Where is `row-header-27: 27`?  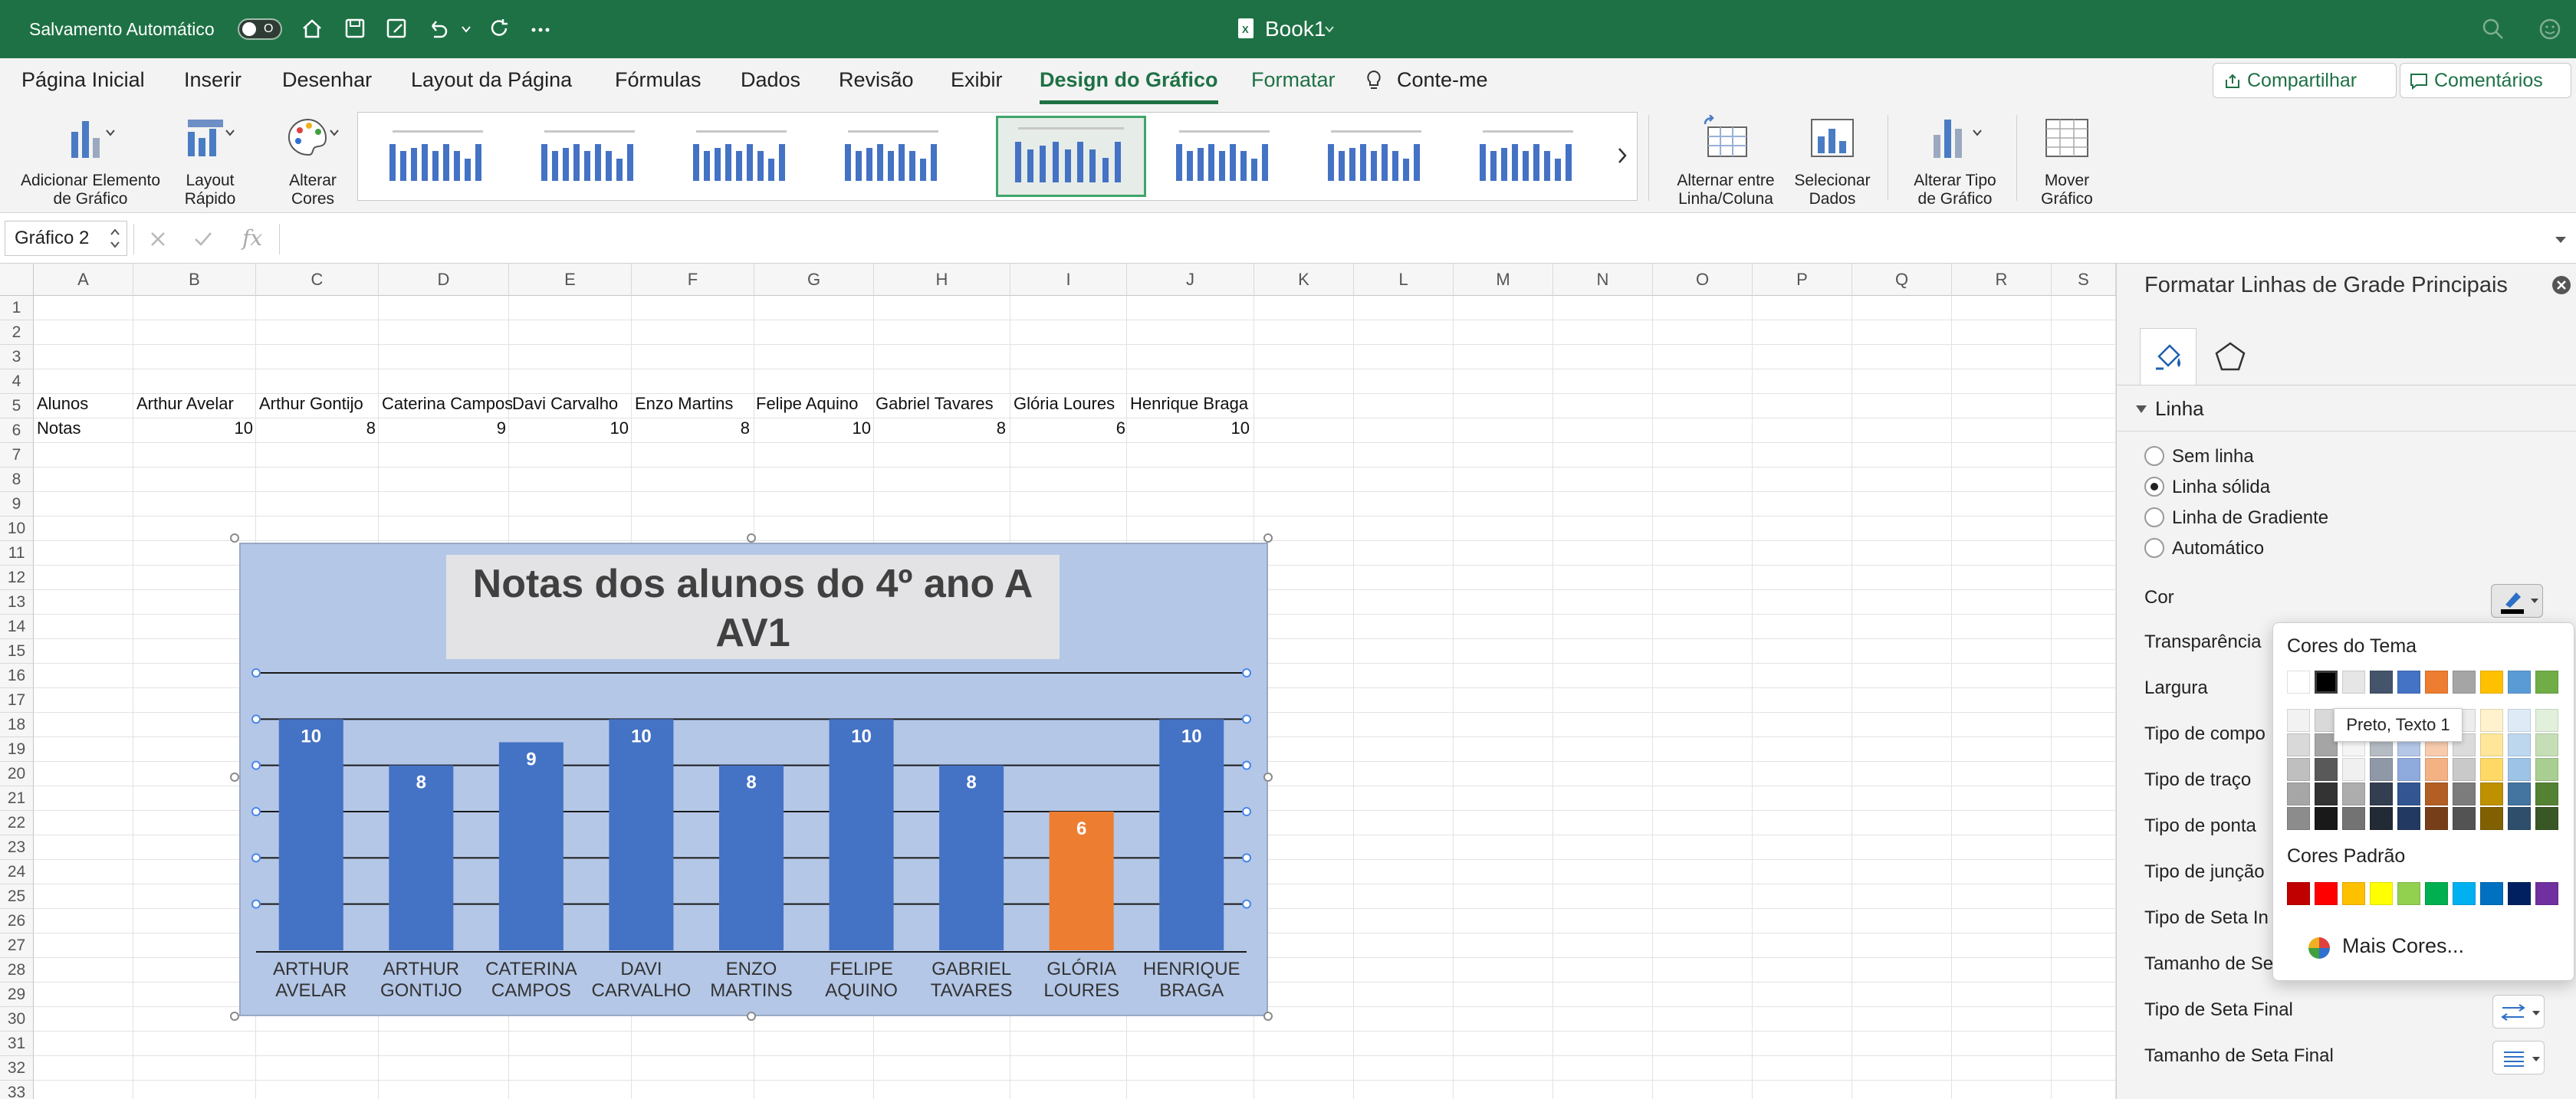 row-header-27: 27 is located at coordinates (17, 946).